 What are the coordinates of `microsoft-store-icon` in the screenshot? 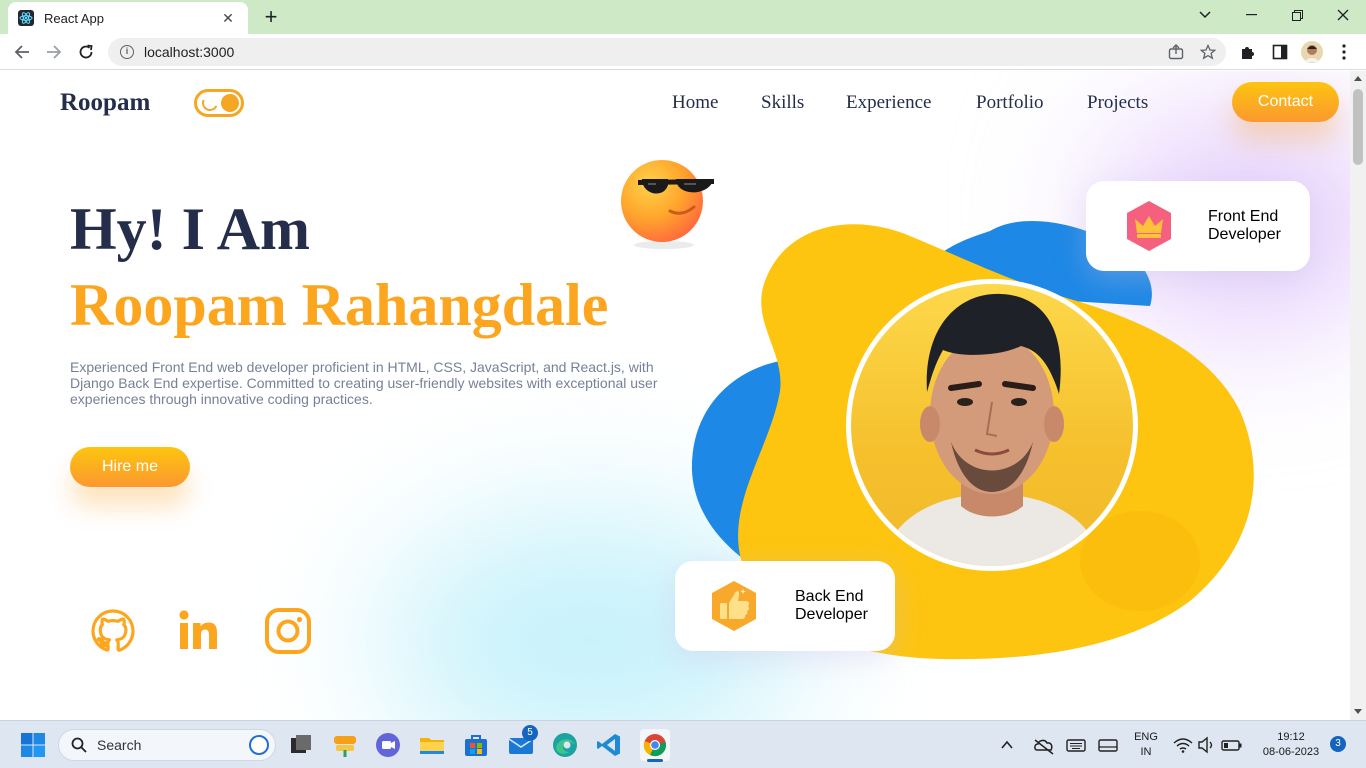 It's located at (476, 745).